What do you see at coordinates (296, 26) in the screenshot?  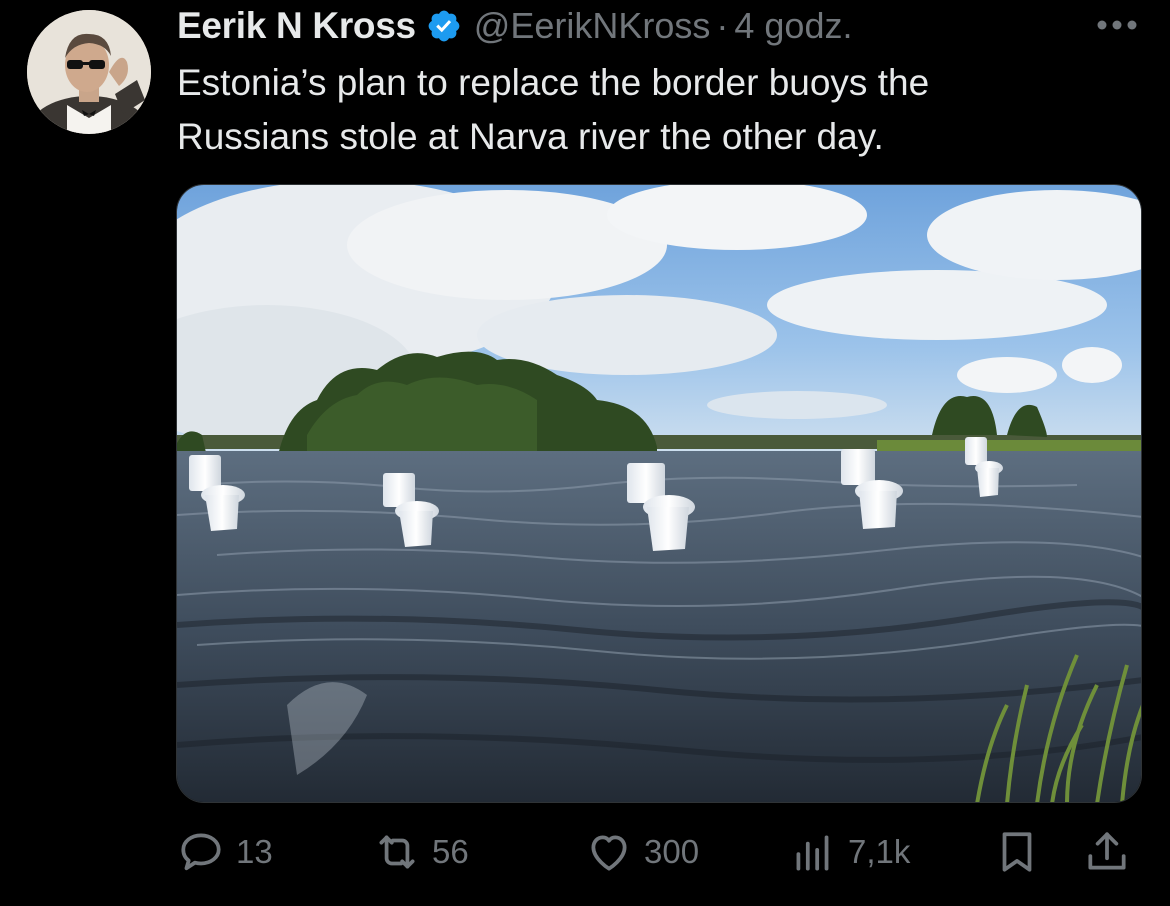 I see `author-name: Eerik N Kross` at bounding box center [296, 26].